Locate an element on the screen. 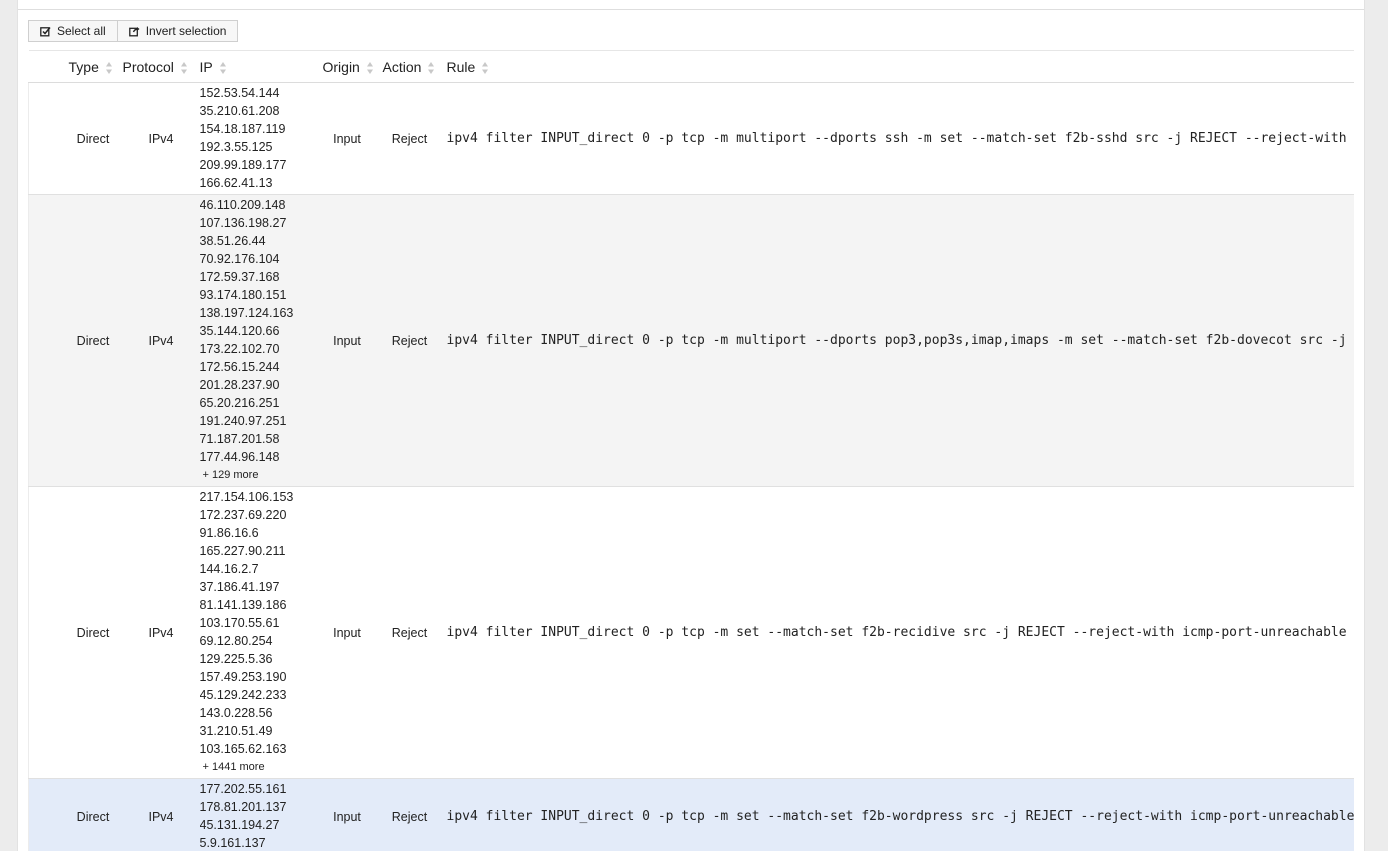 This screenshot has width=1388, height=851. ip-address: 35.144.120.66 is located at coordinates (239, 331).